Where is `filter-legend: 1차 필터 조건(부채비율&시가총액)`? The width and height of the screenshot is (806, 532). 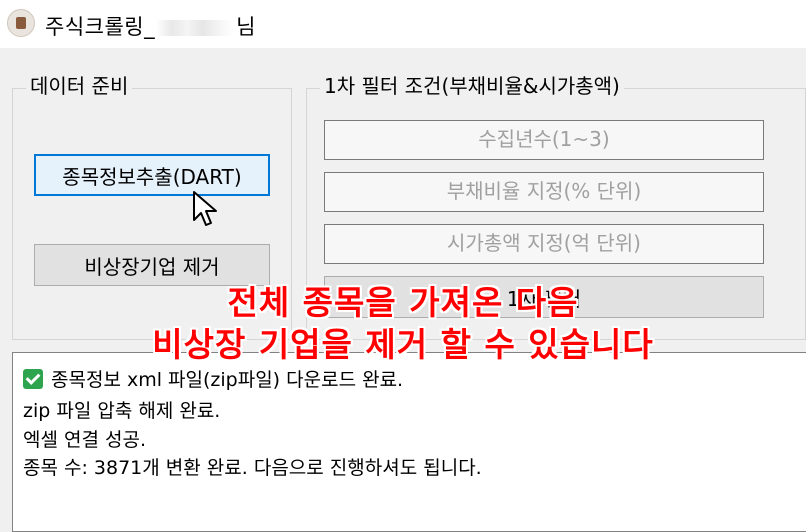 filter-legend: 1차 필터 조건(부채비율&시가총액) is located at coordinates (472, 86).